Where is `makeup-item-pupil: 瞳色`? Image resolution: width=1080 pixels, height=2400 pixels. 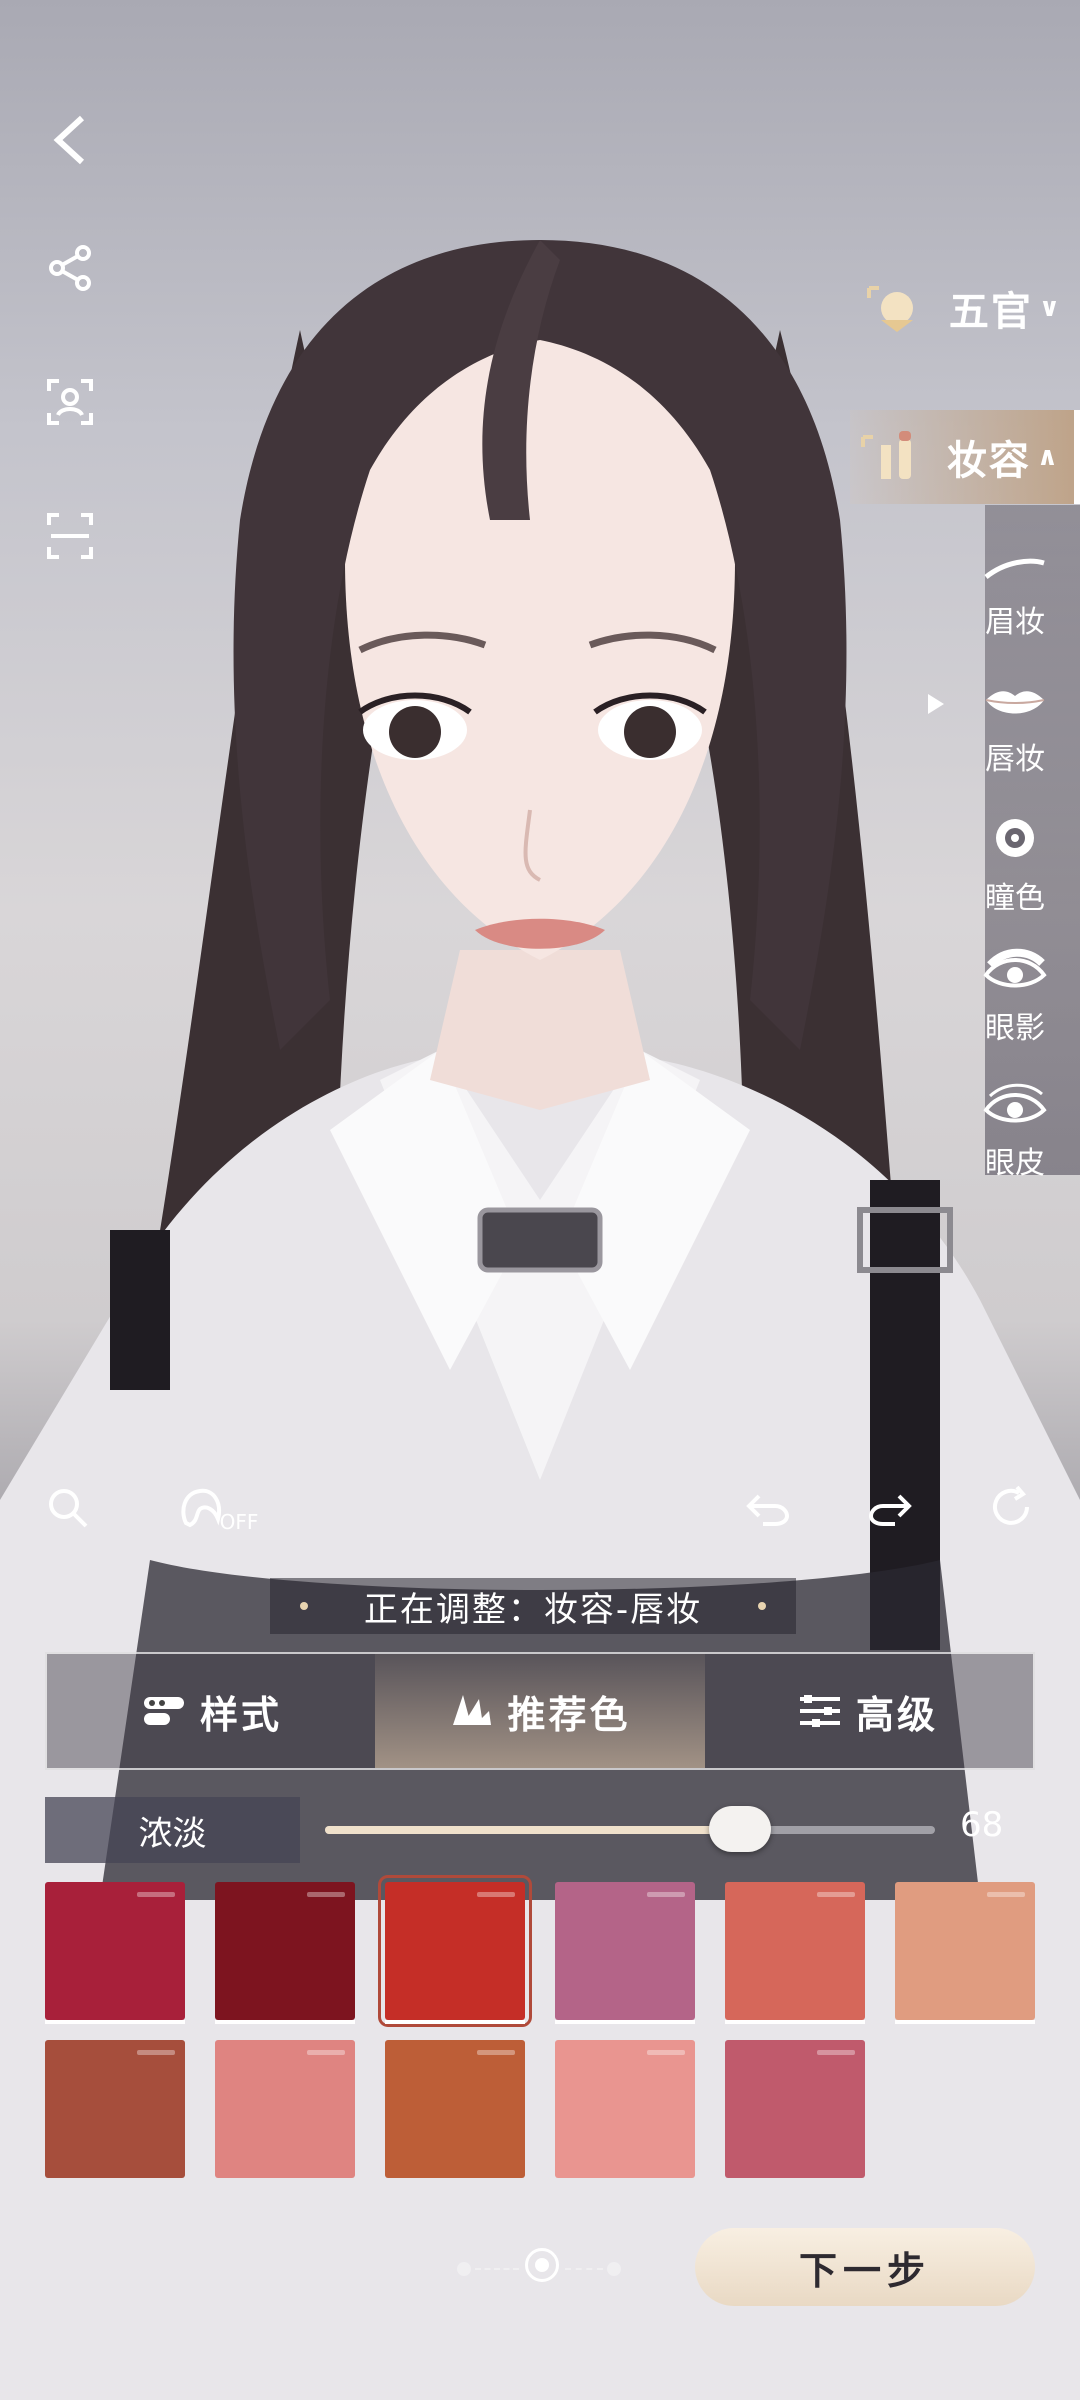
makeup-item-pupil: 瞳色 is located at coordinates (1015, 866).